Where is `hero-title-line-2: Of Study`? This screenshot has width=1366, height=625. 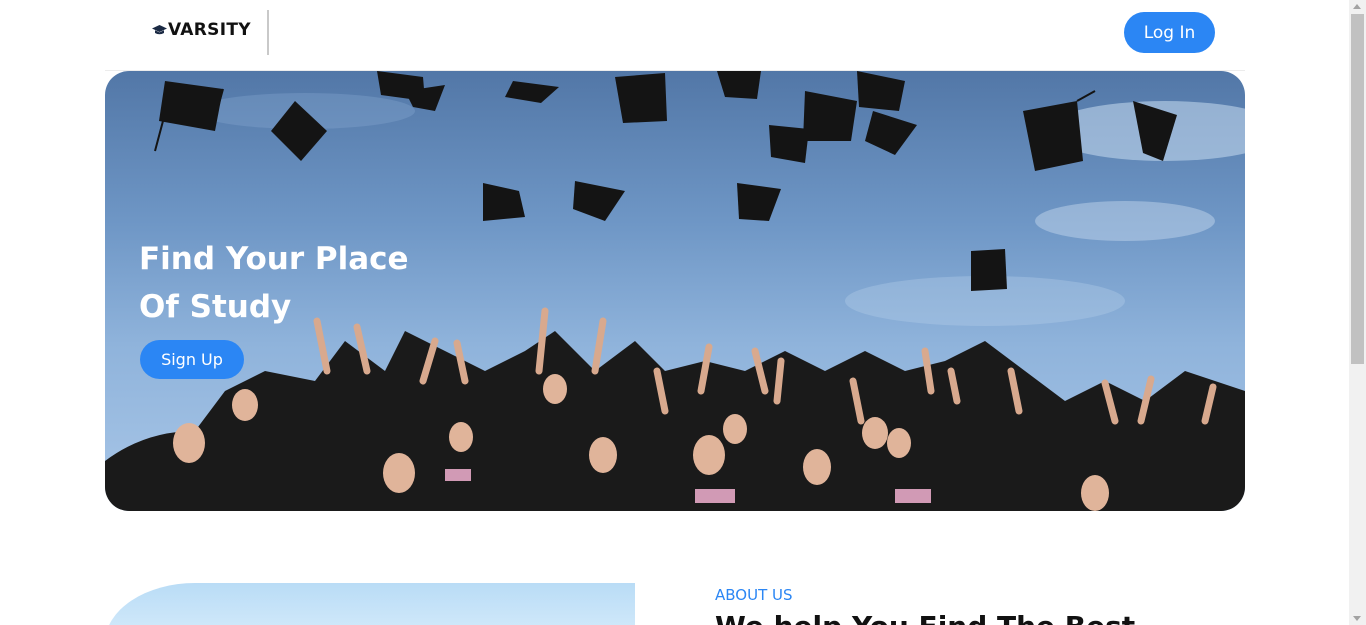
hero-title-line-2: Of Study is located at coordinates (215, 307).